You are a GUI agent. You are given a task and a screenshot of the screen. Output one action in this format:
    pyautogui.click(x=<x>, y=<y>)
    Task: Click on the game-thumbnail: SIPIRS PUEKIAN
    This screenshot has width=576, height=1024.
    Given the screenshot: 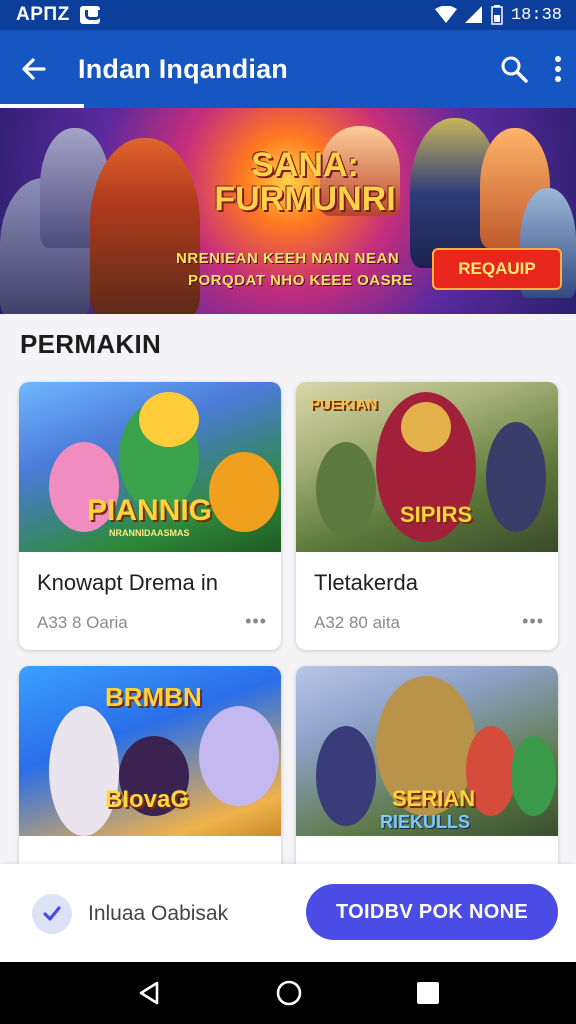 What is the action you would take?
    pyautogui.click(x=427, y=467)
    